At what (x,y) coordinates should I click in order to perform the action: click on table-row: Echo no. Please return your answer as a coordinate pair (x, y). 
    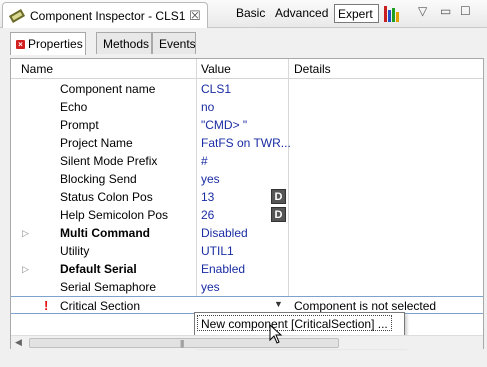
    Looking at the image, I should click on (247, 107).